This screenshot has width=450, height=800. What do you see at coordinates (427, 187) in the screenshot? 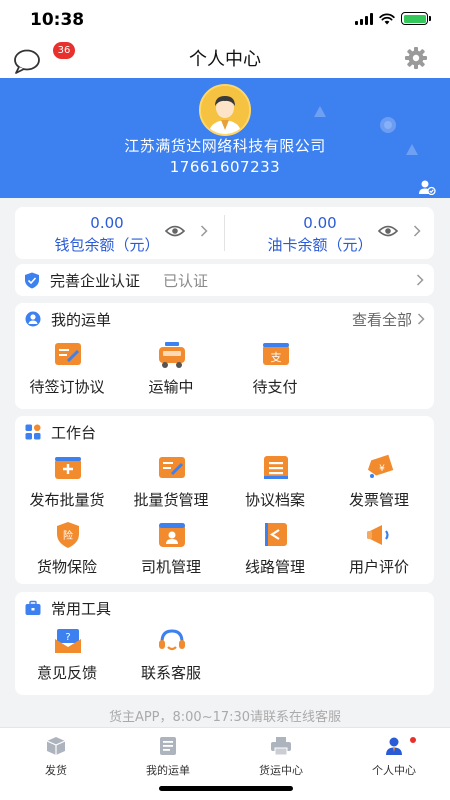
I see `switch-account-icon` at bounding box center [427, 187].